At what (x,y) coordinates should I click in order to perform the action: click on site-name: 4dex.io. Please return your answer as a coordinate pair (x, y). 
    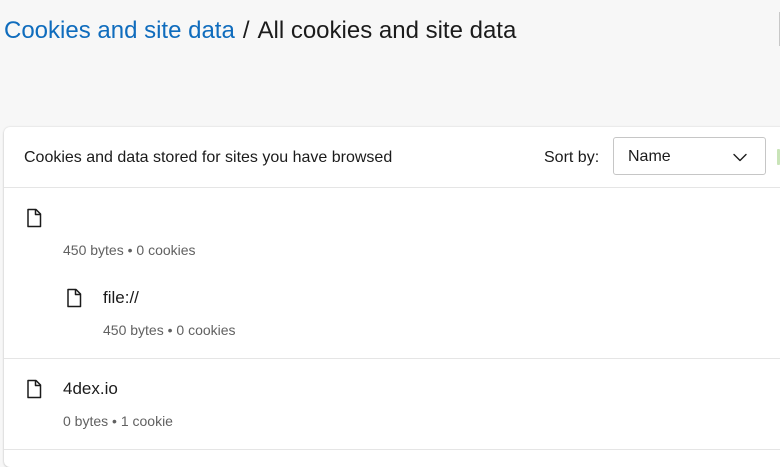
    Looking at the image, I should click on (90, 388).